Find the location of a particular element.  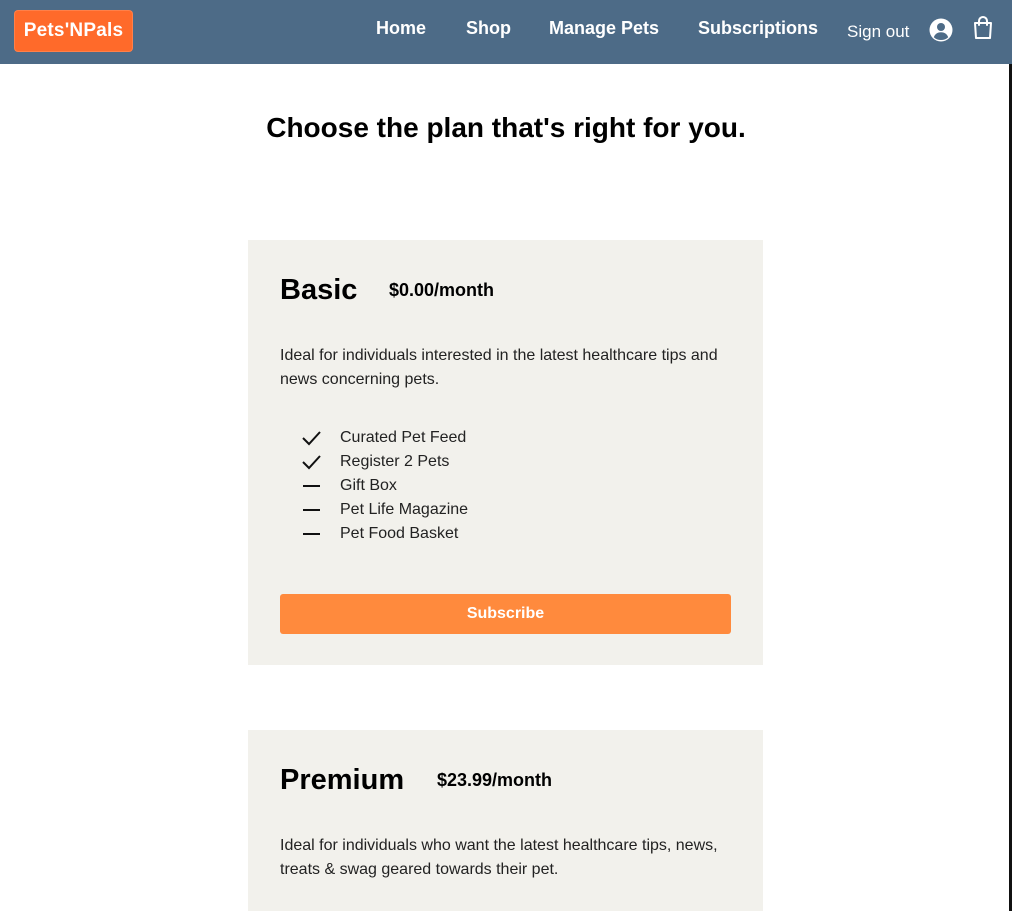

plan-name: Basic is located at coordinates (319, 290).